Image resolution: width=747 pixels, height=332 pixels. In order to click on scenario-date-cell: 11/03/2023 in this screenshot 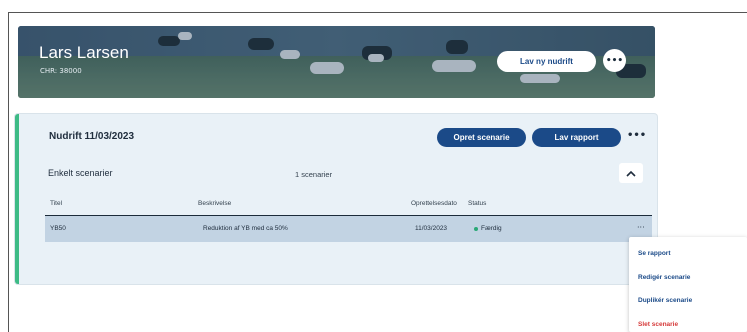, I will do `click(431, 228)`.